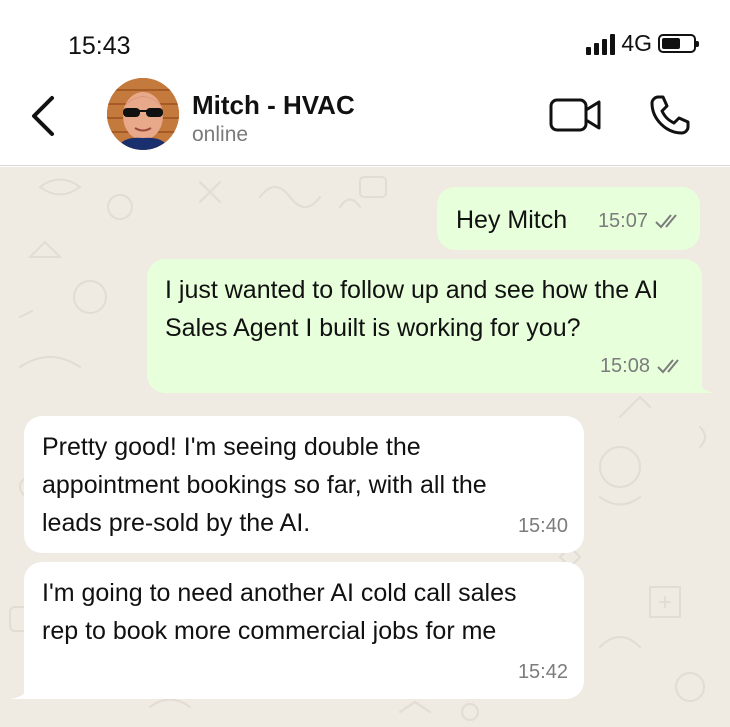  I want to click on message-time: 15:07, so click(622, 221).